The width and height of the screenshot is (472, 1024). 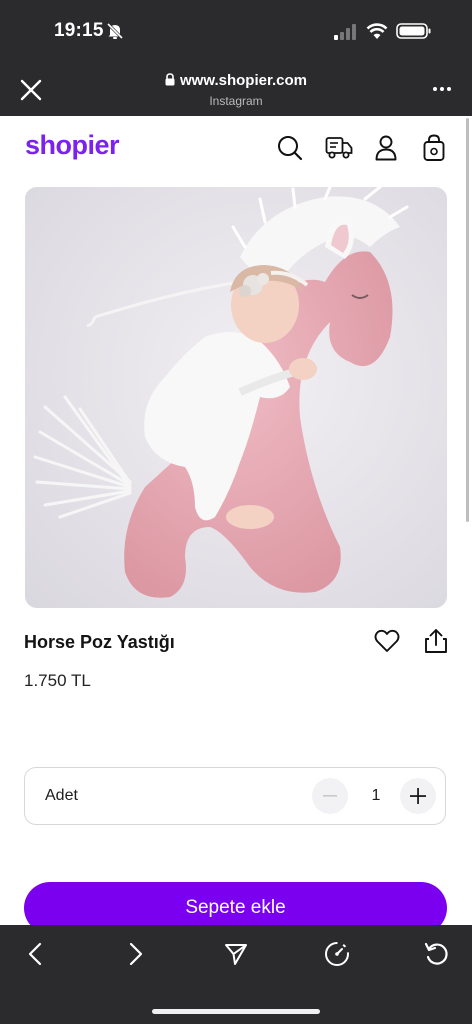 I want to click on shopier-logo: shopier, so click(x=72, y=145).